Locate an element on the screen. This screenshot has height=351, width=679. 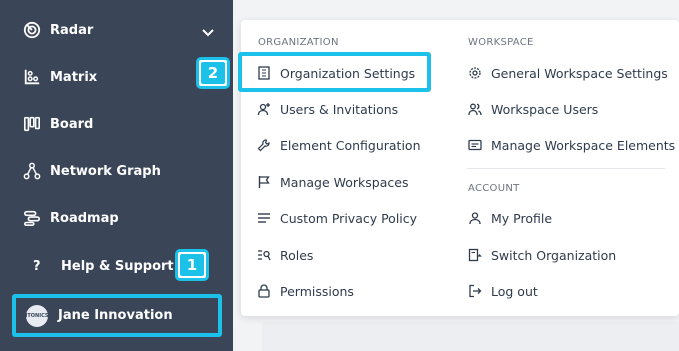
matrix-icon is located at coordinates (32, 77).